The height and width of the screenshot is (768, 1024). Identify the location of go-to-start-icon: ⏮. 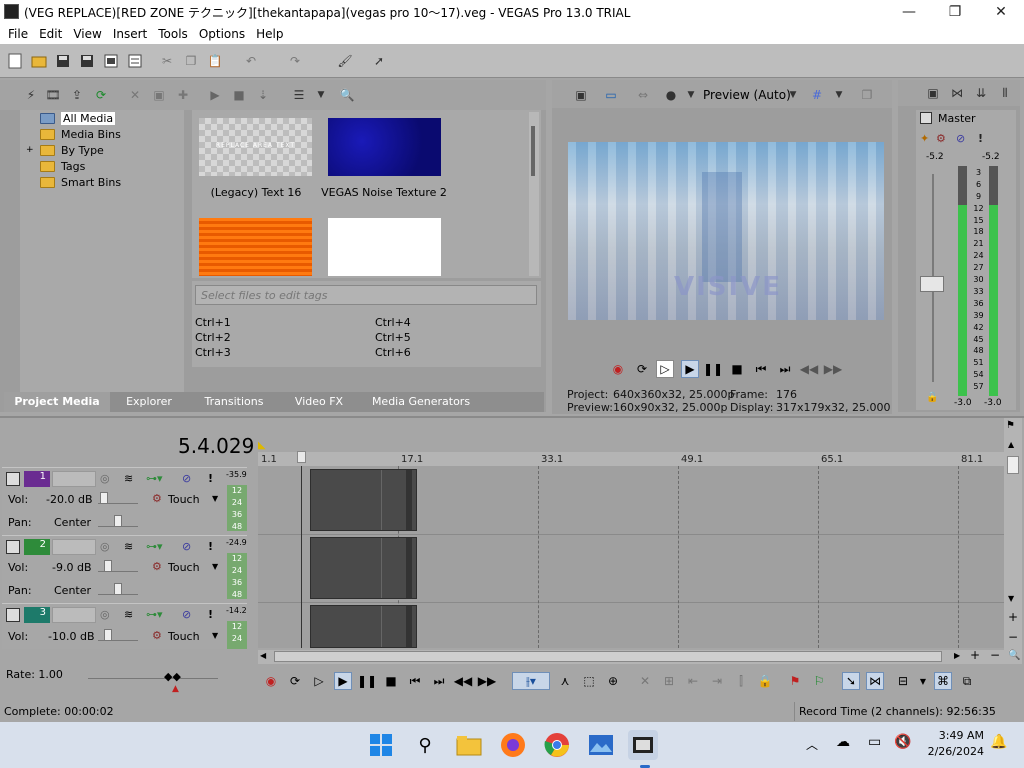
(415, 681).